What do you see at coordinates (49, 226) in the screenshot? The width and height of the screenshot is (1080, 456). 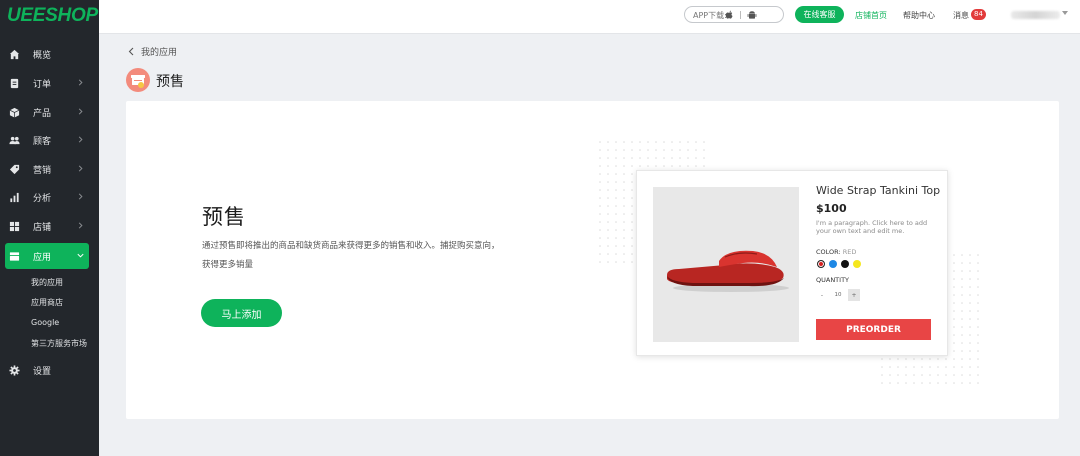 I see `sidebar-item-store: 店铺` at bounding box center [49, 226].